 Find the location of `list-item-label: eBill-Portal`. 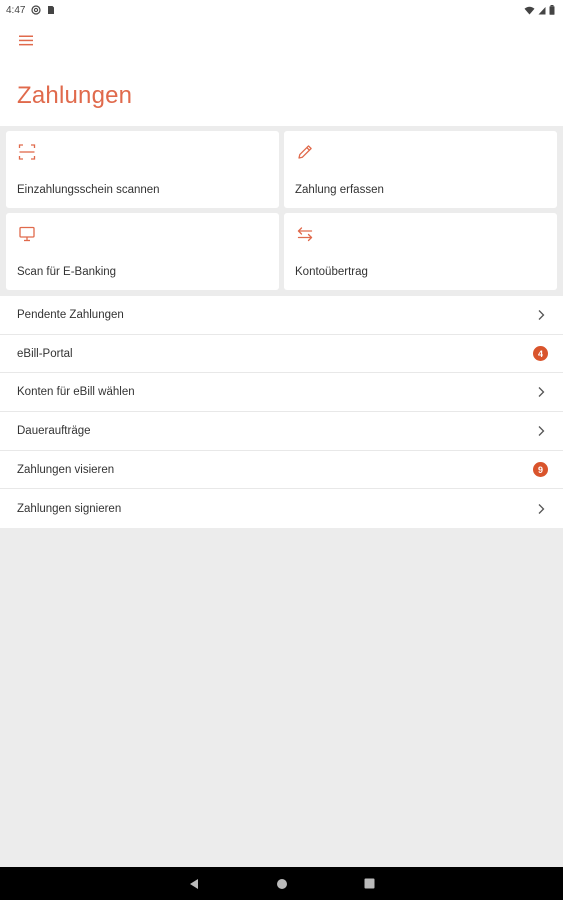

list-item-label: eBill-Portal is located at coordinates (45, 353).